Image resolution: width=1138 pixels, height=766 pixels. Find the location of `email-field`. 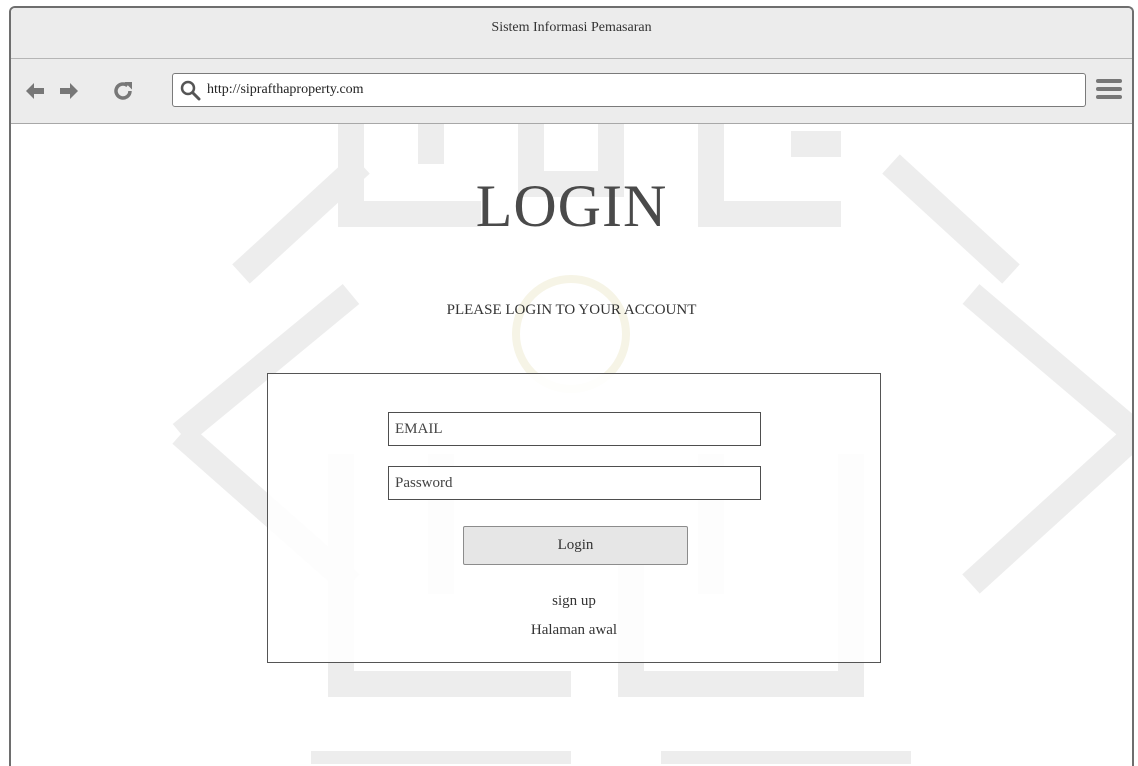

email-field is located at coordinates (574, 429).